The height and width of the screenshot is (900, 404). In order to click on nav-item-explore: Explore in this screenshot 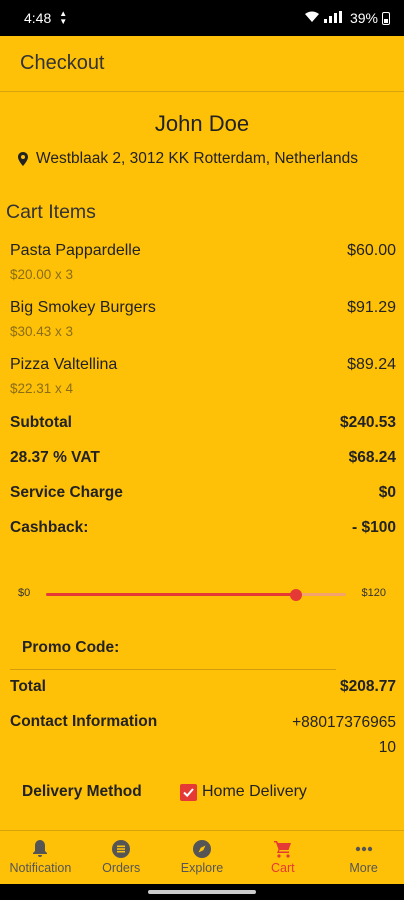, I will do `click(202, 857)`.